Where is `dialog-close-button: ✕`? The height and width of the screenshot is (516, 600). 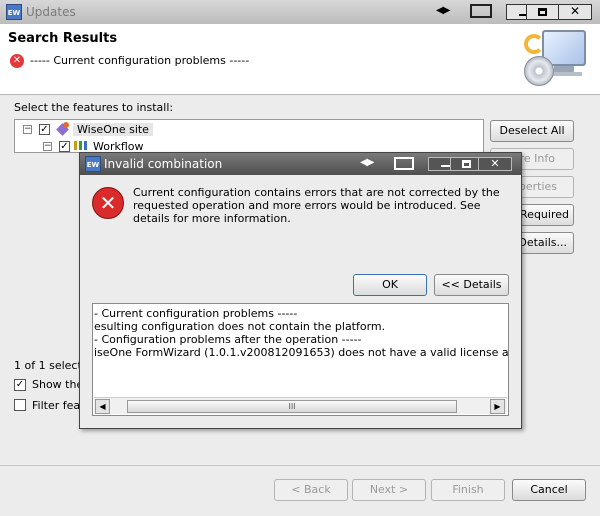 dialog-close-button: ✕ is located at coordinates (495, 164).